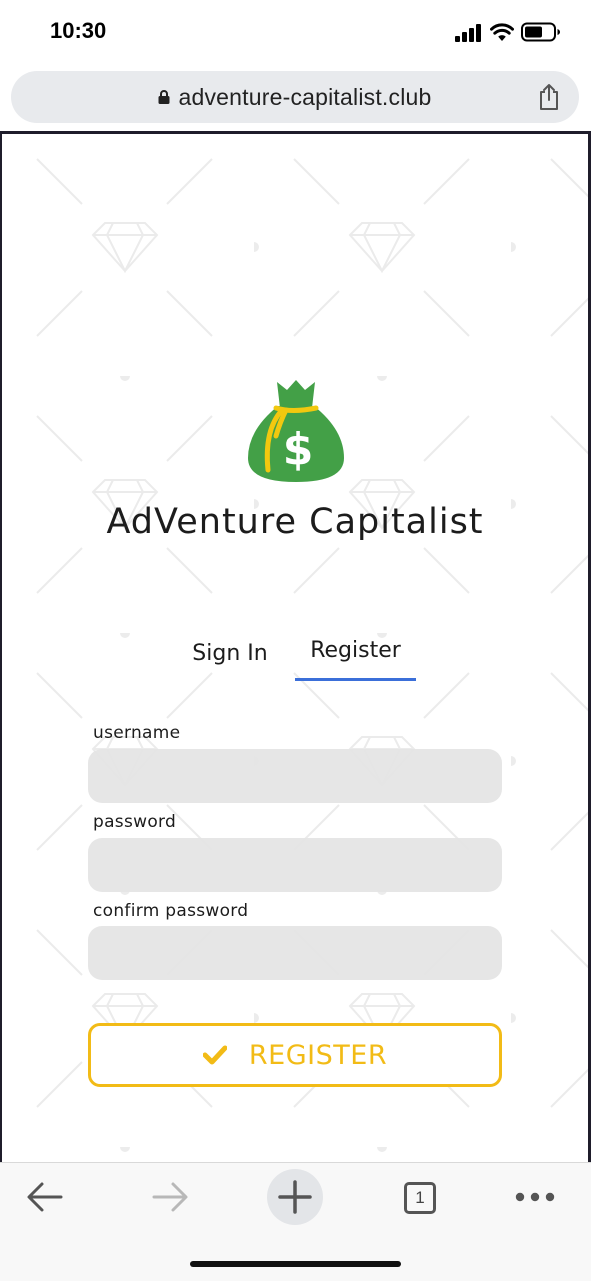  What do you see at coordinates (355, 656) in the screenshot?
I see `tab-register: Register` at bounding box center [355, 656].